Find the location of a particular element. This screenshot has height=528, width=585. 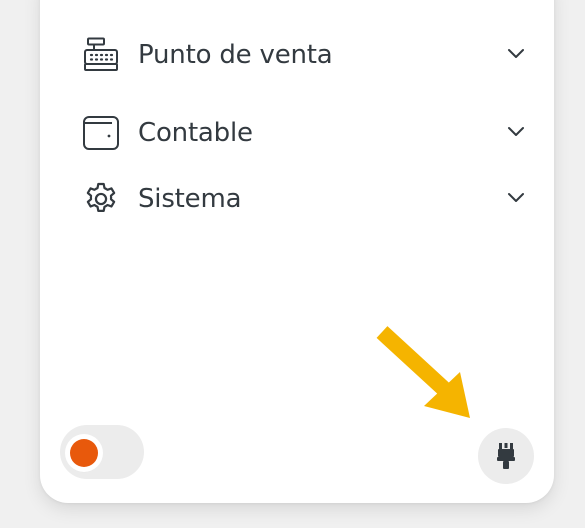

customize-button is located at coordinates (506, 456).